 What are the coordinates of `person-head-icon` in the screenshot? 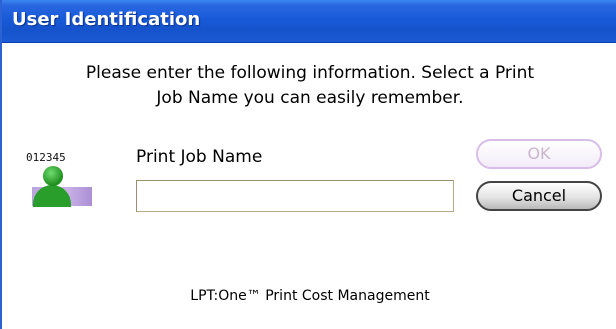 It's located at (53, 176).